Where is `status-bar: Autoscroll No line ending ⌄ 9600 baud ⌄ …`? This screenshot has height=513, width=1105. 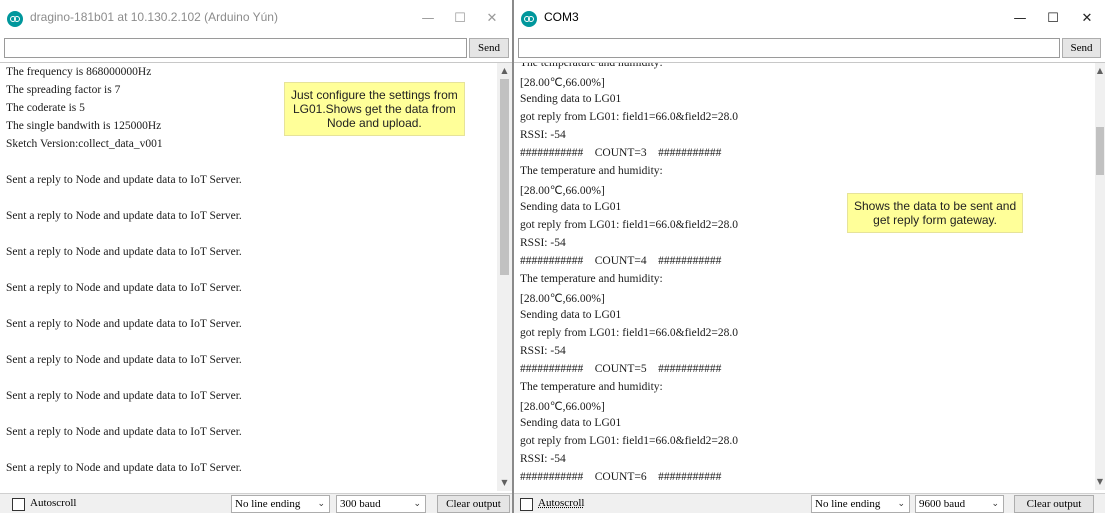
status-bar: Autoscroll No line ending ⌄ 9600 baud ⌄ … is located at coordinates (809, 503).